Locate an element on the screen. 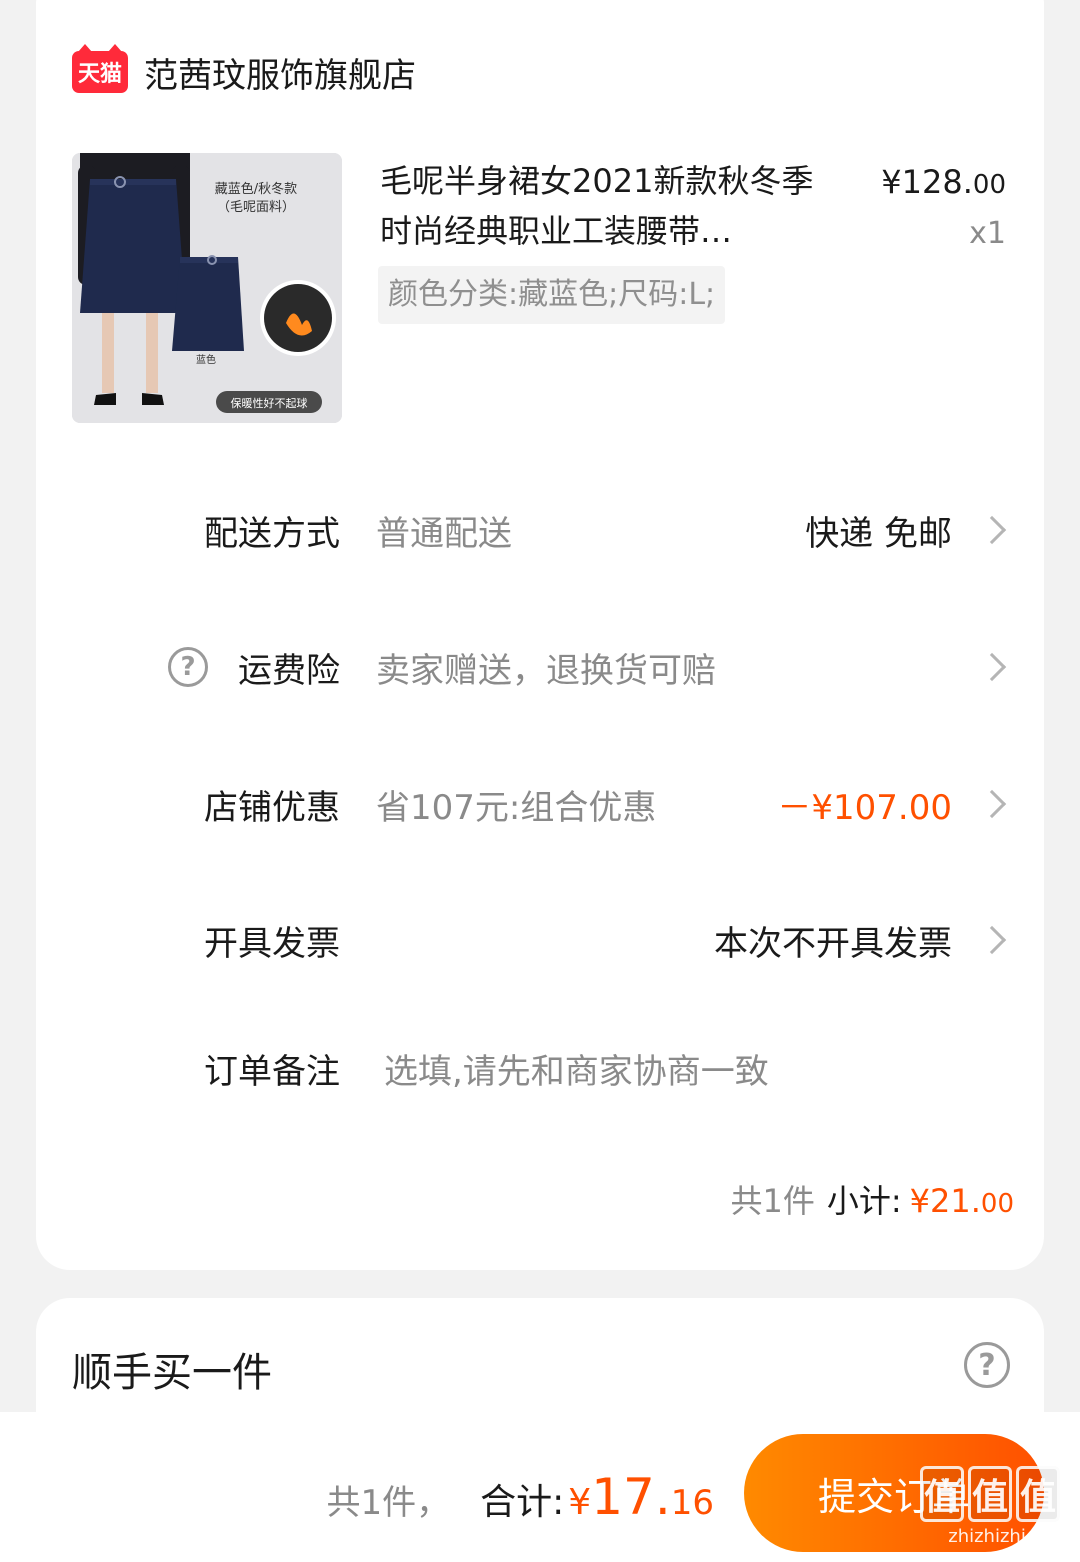 The height and width of the screenshot is (1562, 1080). store-header: 天猫 范茜玟服饰旗舰店 is located at coordinates (244, 72).